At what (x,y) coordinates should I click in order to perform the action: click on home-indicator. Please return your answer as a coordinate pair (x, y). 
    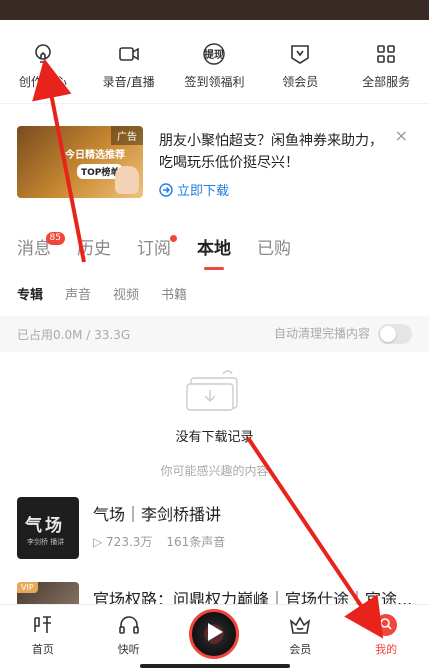
    Looking at the image, I should click on (215, 666).